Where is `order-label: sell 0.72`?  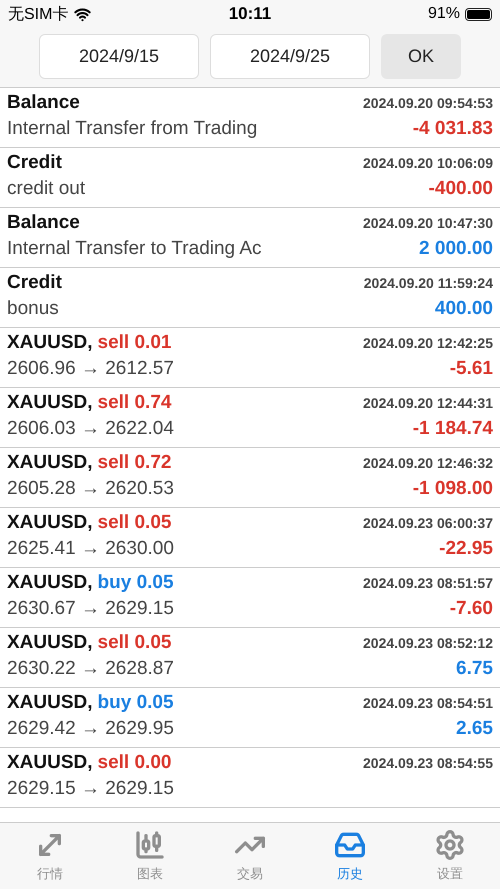
order-label: sell 0.72 is located at coordinates (135, 463).